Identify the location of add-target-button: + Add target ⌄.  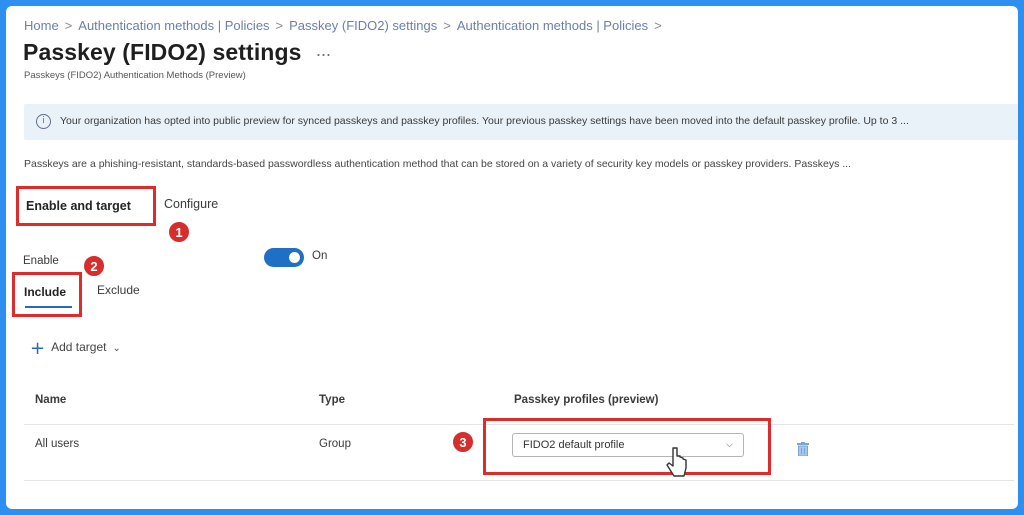
(75, 348).